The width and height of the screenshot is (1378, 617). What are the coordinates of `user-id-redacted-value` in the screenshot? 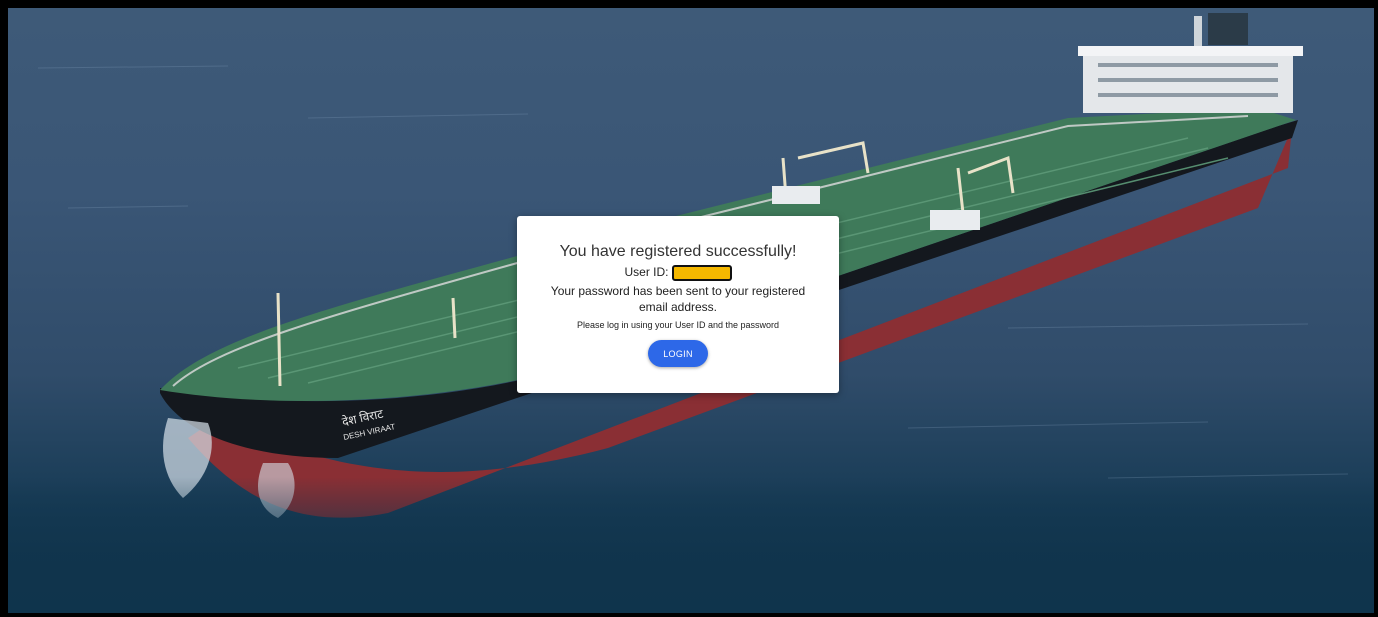 It's located at (701, 273).